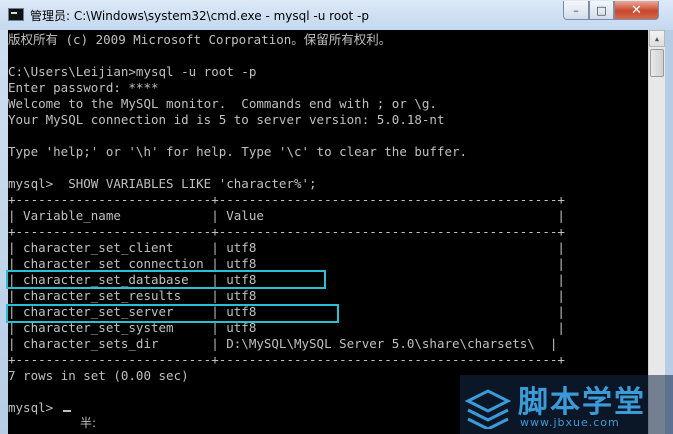  Describe the element at coordinates (286, 247) in the screenshot. I see `console-line: | character_set_client | utf8 |` at that location.